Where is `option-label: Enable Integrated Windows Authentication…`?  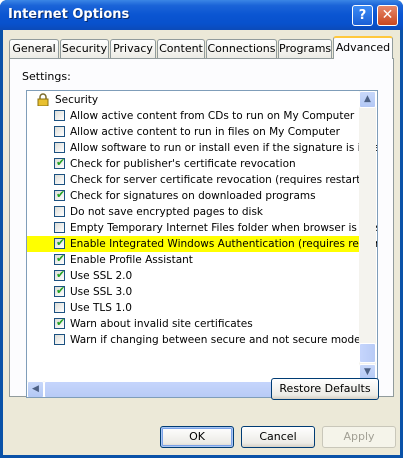 option-label: Enable Integrated Windows Authentication… is located at coordinates (224, 244).